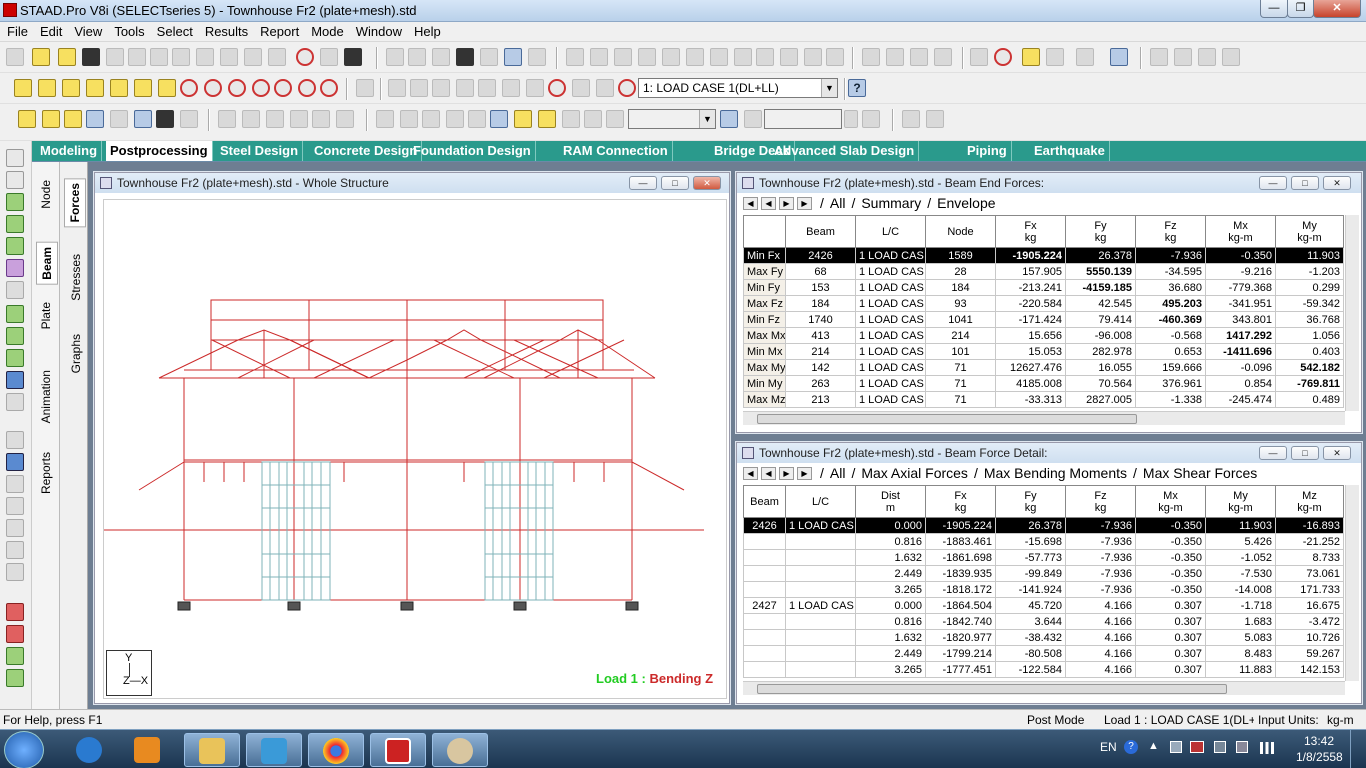 This screenshot has width=1366, height=768. I want to click on query-icon, so click(789, 57).